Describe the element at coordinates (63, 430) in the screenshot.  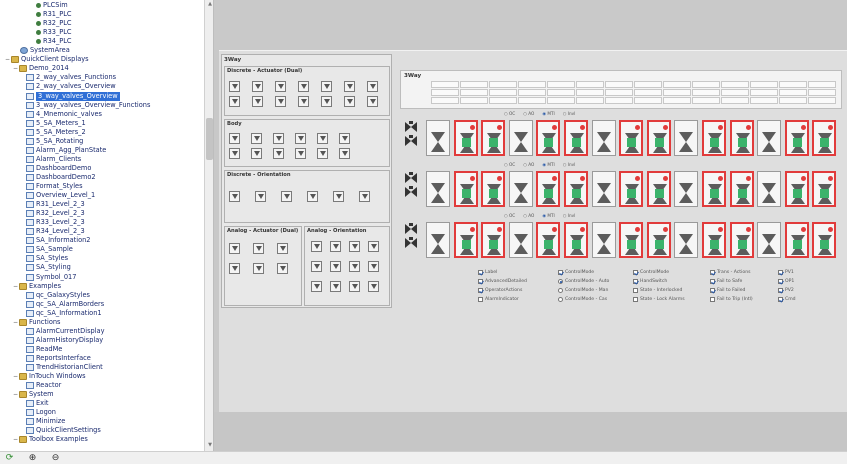
I see `tree-item: QuickClientSettings` at that location.